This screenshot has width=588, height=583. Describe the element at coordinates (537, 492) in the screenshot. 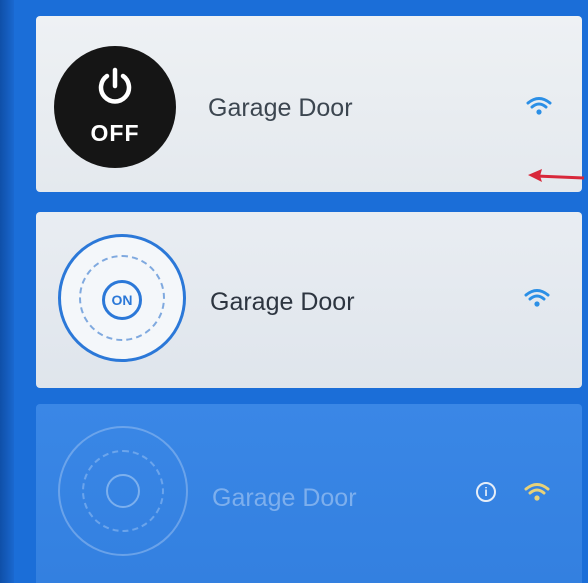

I see `wifi-weak-icon` at that location.